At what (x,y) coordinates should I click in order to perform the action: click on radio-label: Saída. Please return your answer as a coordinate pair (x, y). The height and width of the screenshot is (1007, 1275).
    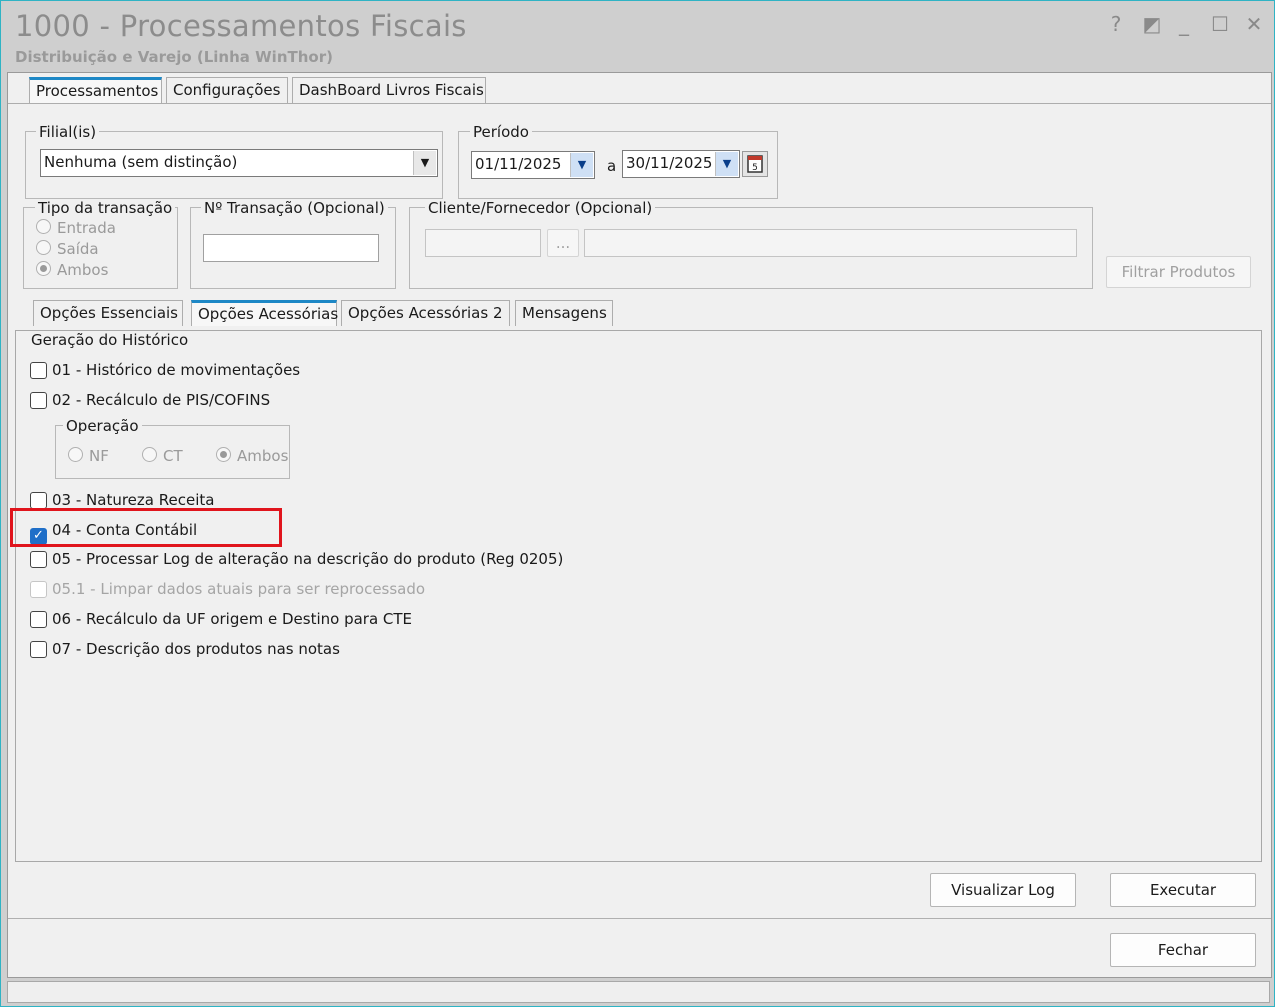
    Looking at the image, I should click on (78, 249).